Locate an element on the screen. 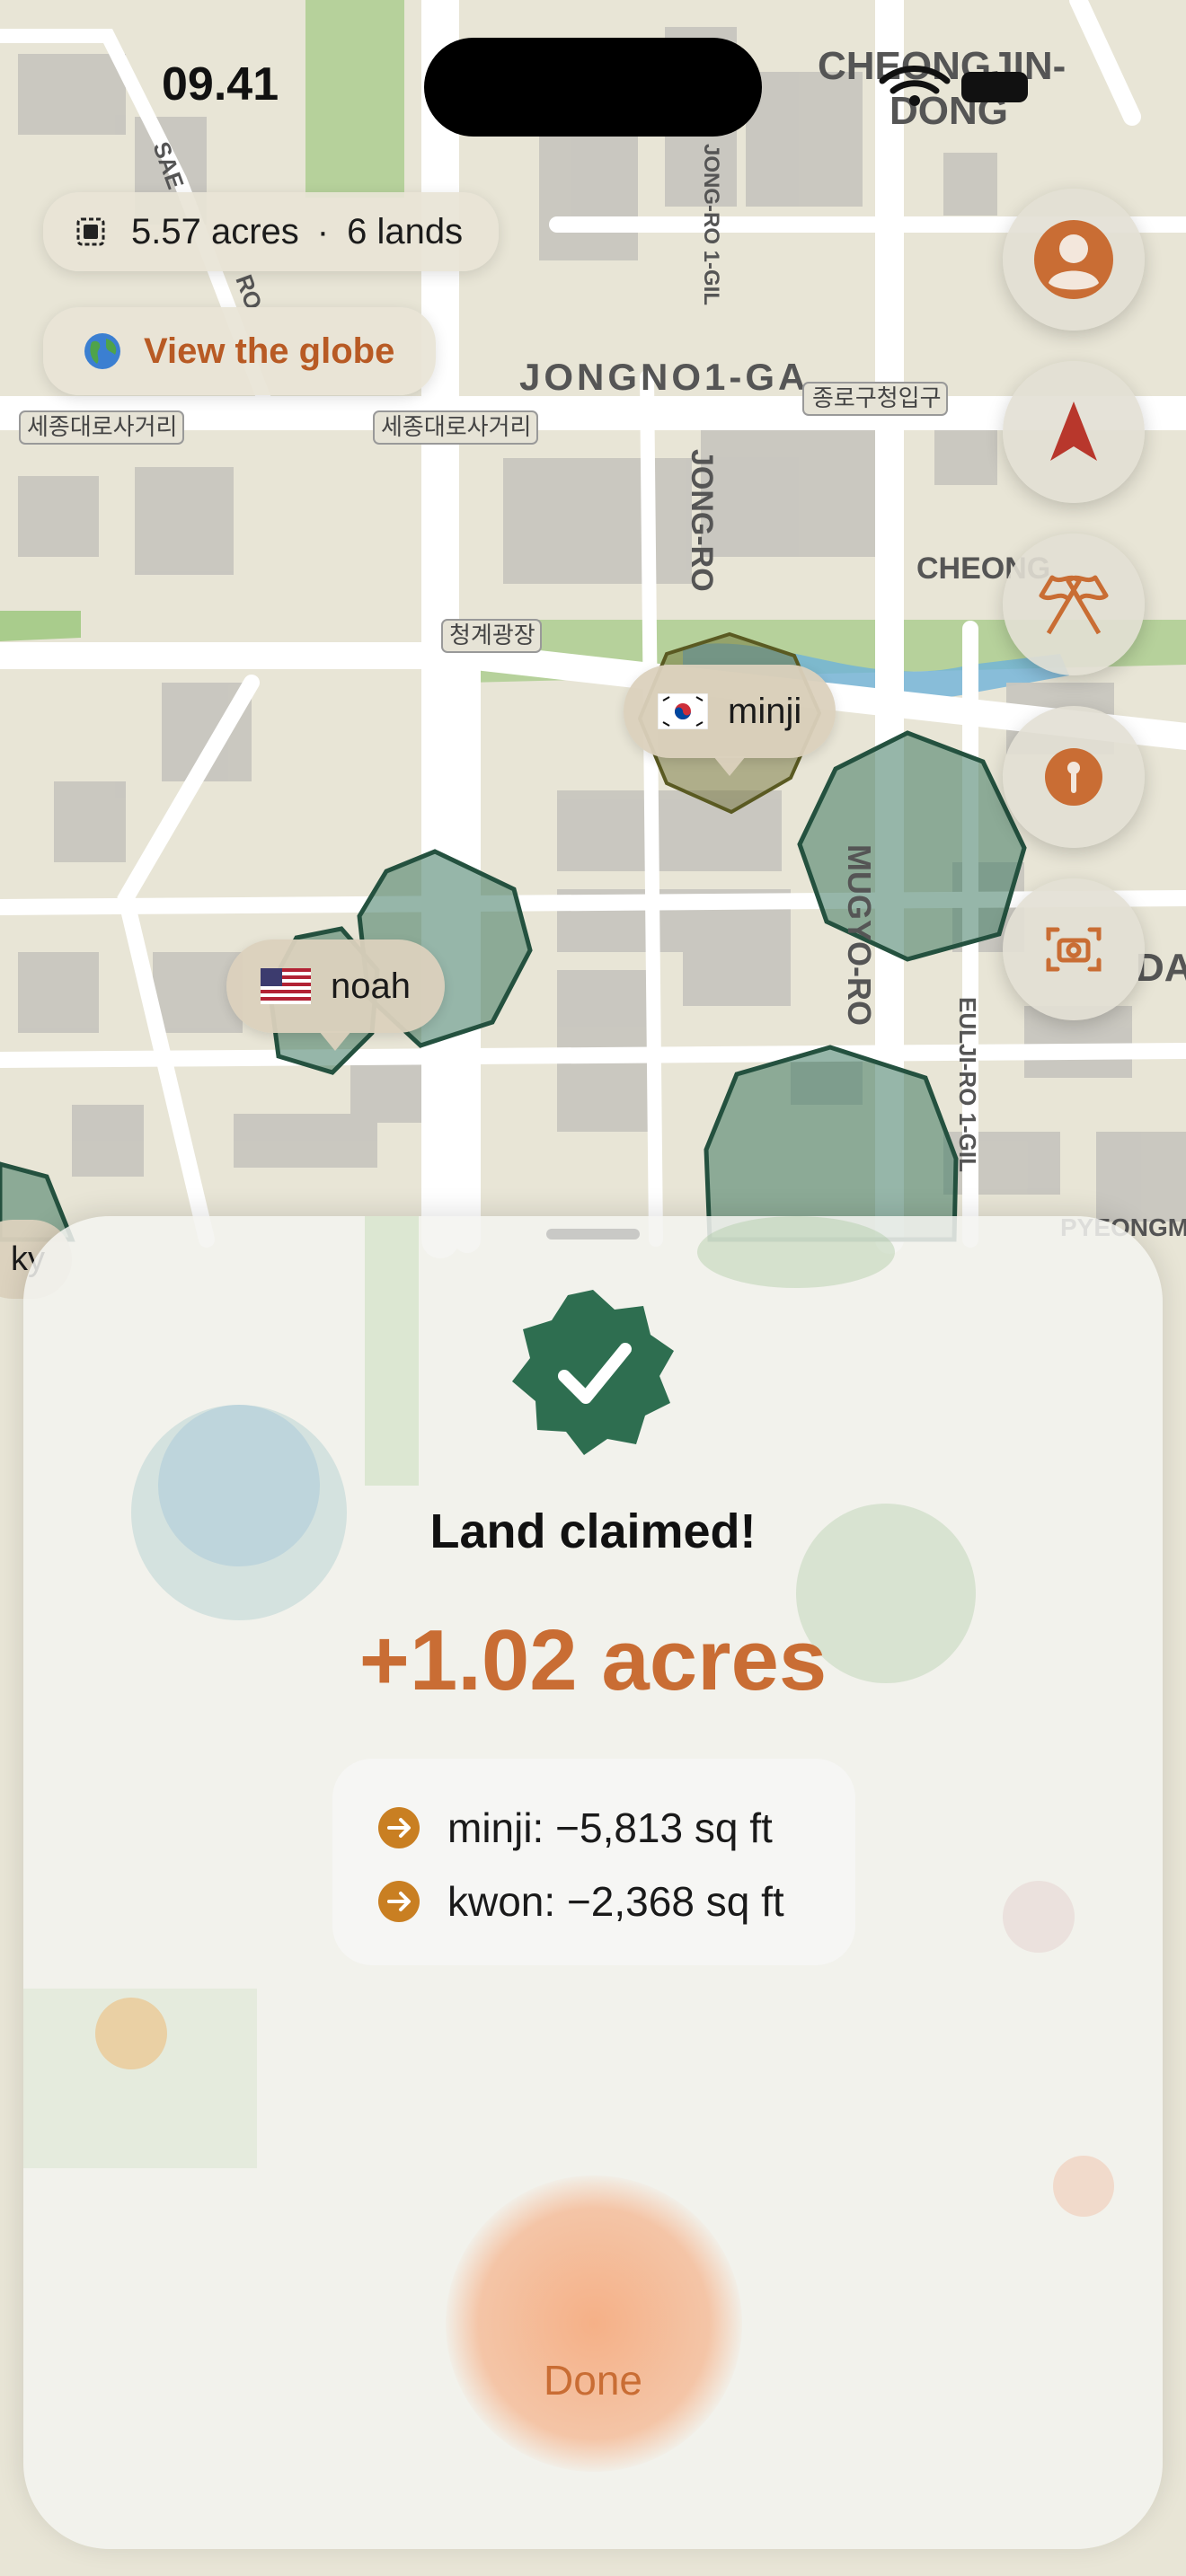 This screenshot has height=2576, width=1186. stats-lands: 6 lands is located at coordinates (405, 231).